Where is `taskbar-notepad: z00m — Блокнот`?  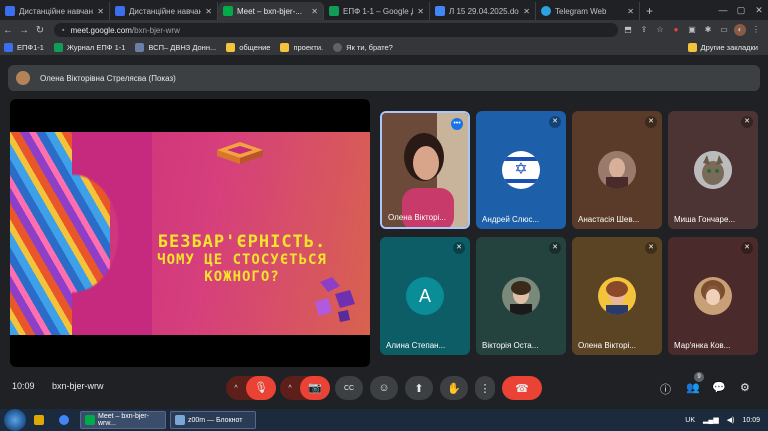 taskbar-notepad: z00m — Блокнот is located at coordinates (213, 420).